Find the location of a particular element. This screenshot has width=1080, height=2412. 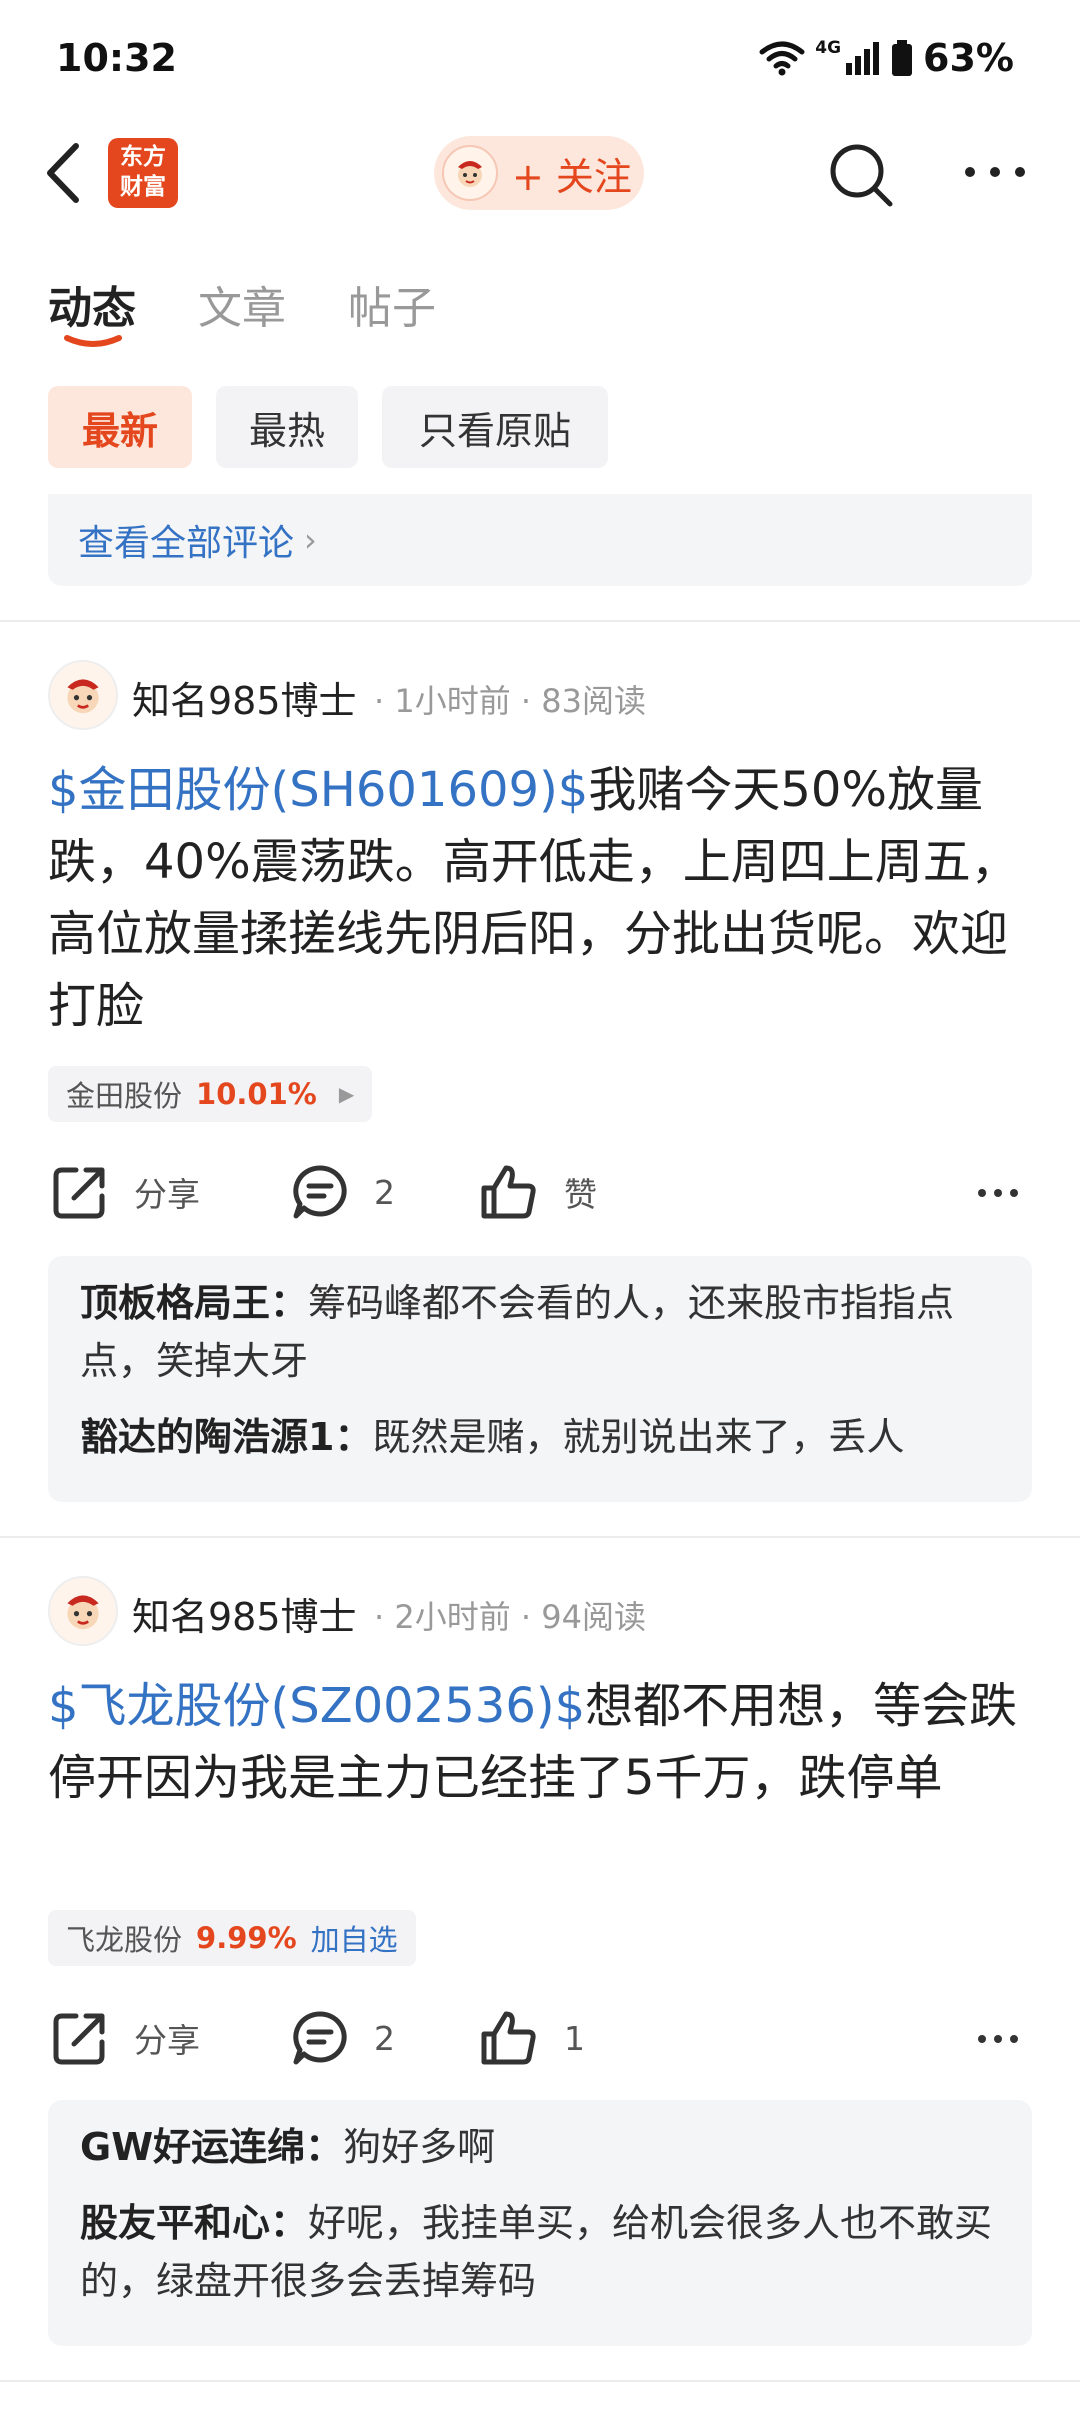

stock-tag-change: 9.99% is located at coordinates (246, 1938).